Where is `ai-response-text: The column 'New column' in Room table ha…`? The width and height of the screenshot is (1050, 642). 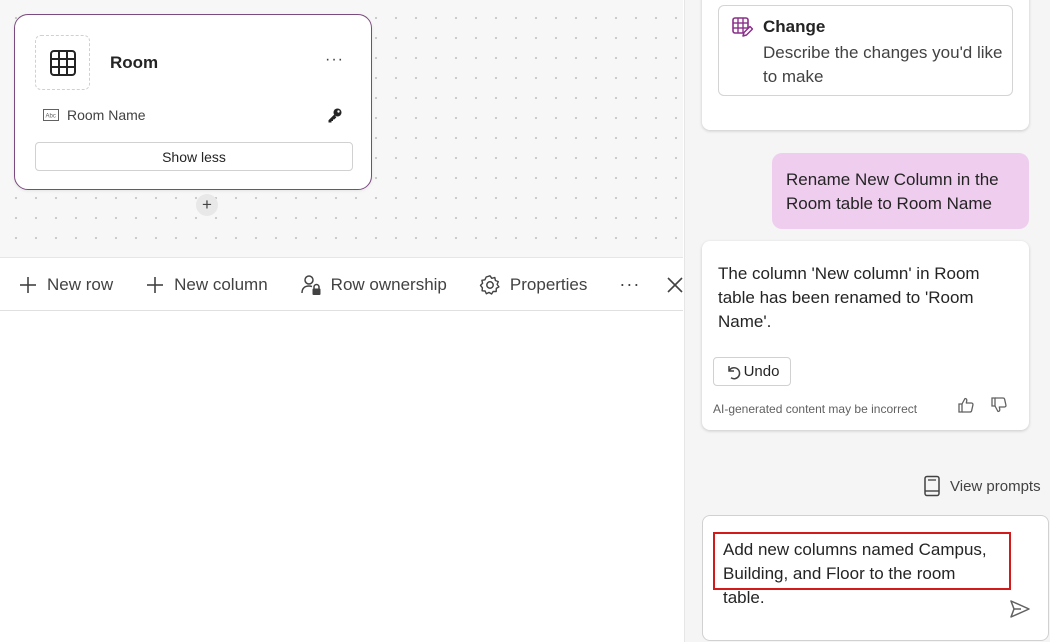 ai-response-text: The column 'New column' in Room table ha… is located at coordinates (849, 297).